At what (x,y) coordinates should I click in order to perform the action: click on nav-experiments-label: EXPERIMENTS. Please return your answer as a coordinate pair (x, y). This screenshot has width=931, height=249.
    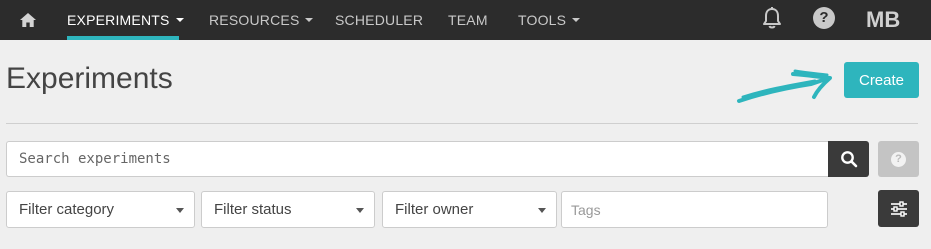
    Looking at the image, I should click on (118, 20).